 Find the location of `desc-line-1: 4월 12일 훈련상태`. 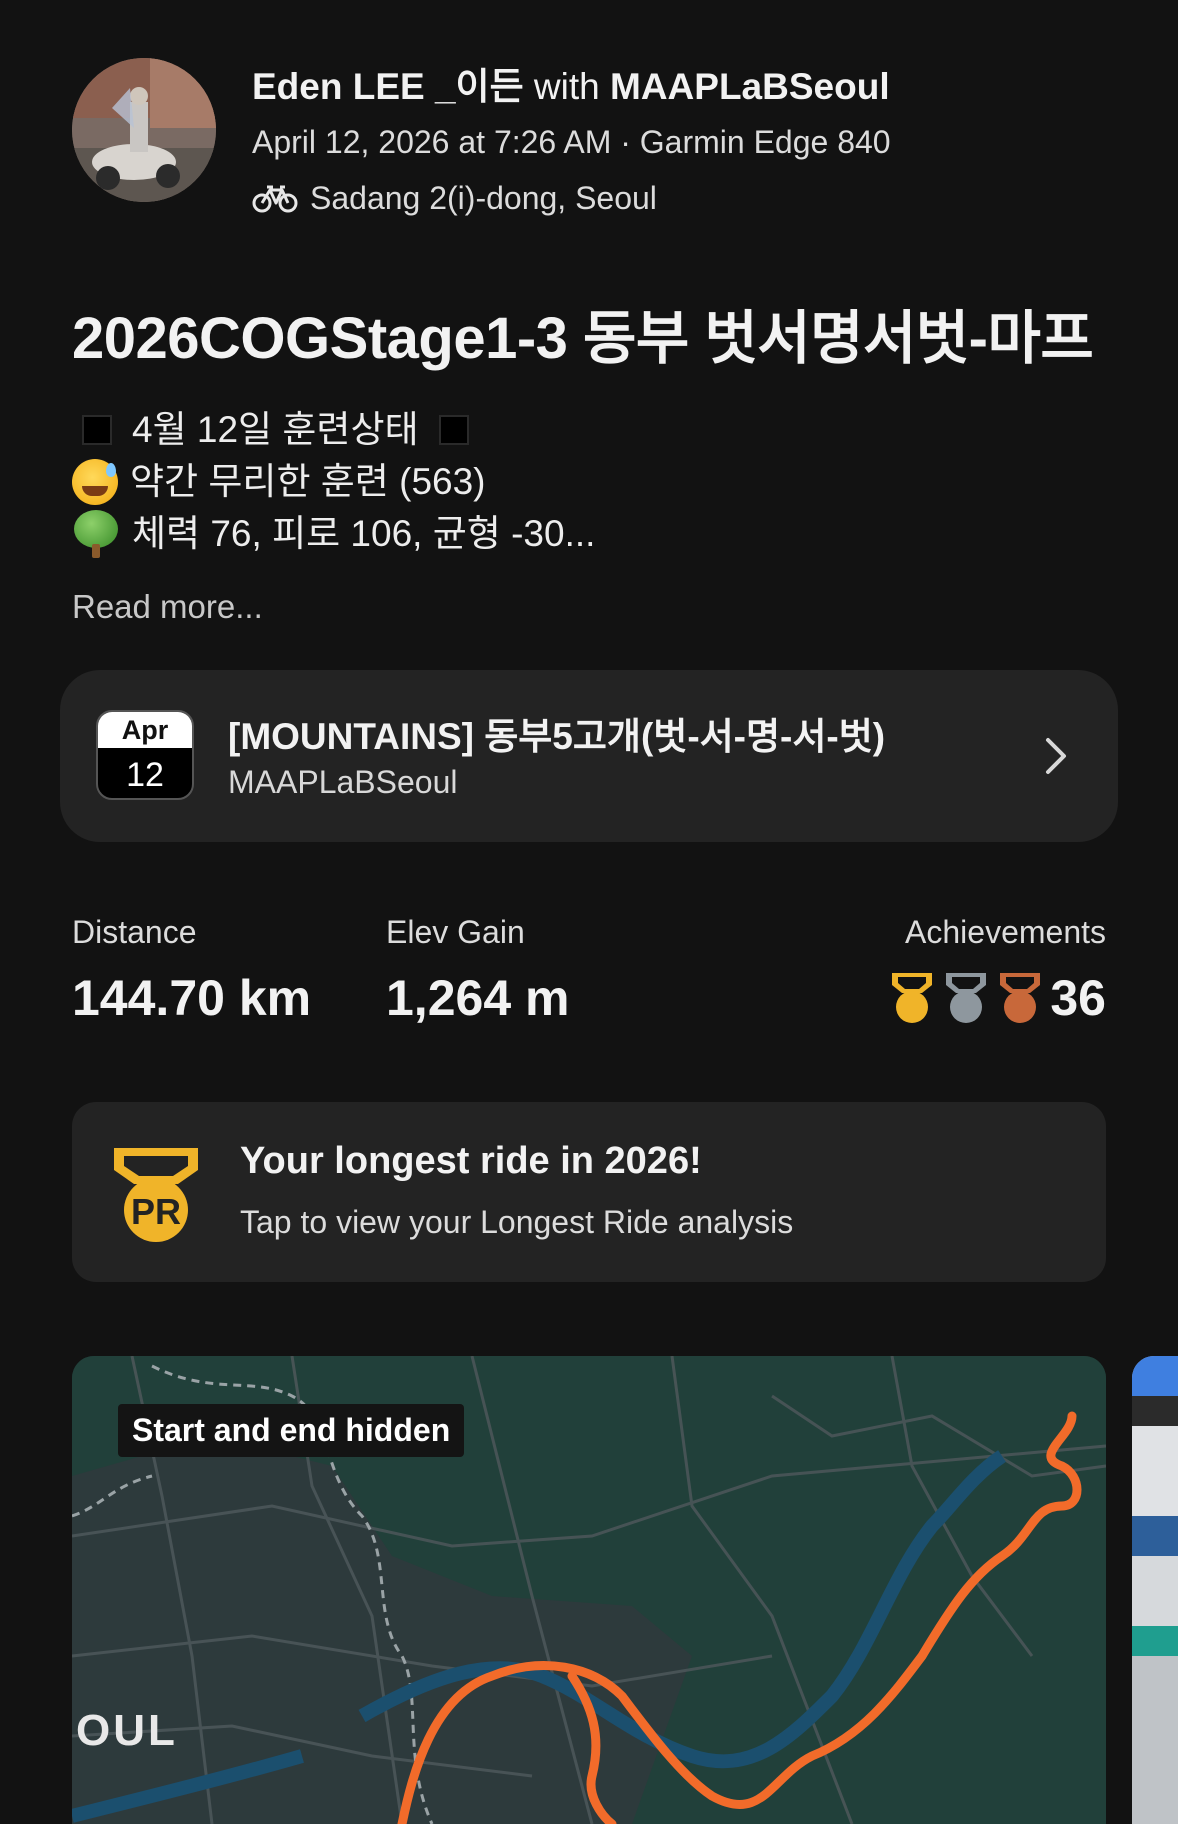

desc-line-1: 4월 12일 훈련상태 is located at coordinates (275, 429).